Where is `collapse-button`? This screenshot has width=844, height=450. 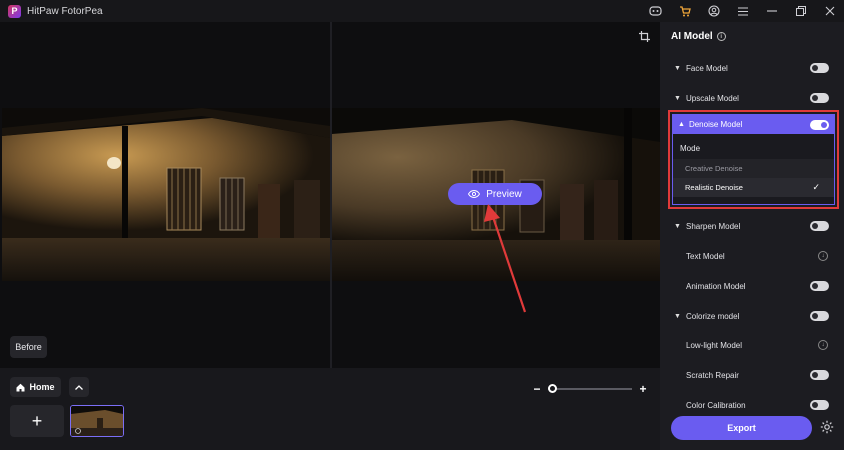 collapse-button is located at coordinates (79, 387).